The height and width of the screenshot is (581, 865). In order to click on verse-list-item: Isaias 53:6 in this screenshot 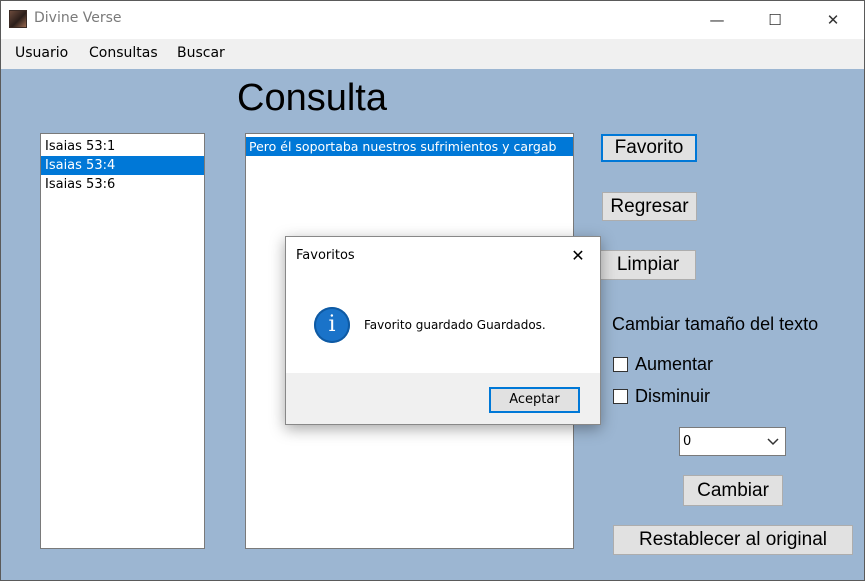, I will do `click(122, 184)`.